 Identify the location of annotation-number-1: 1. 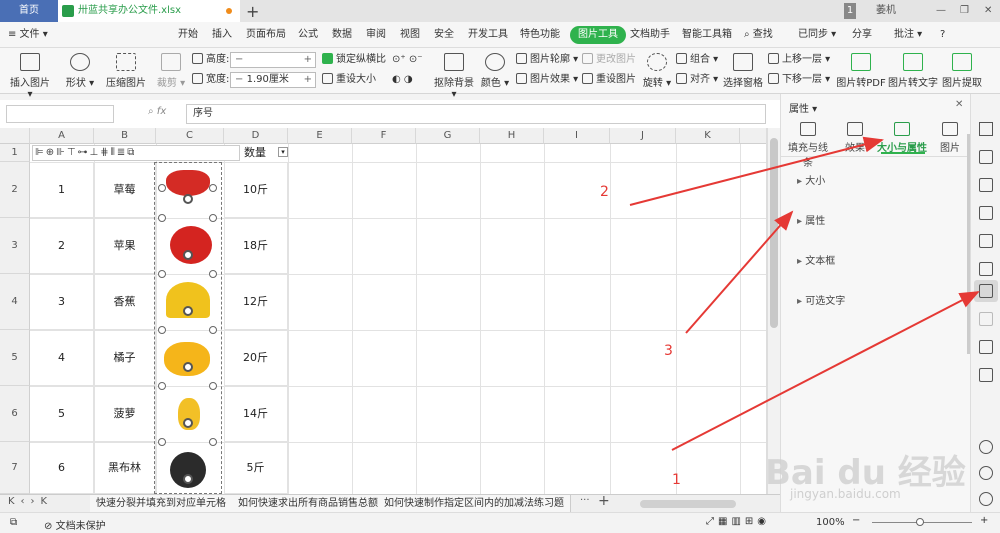
(676, 480).